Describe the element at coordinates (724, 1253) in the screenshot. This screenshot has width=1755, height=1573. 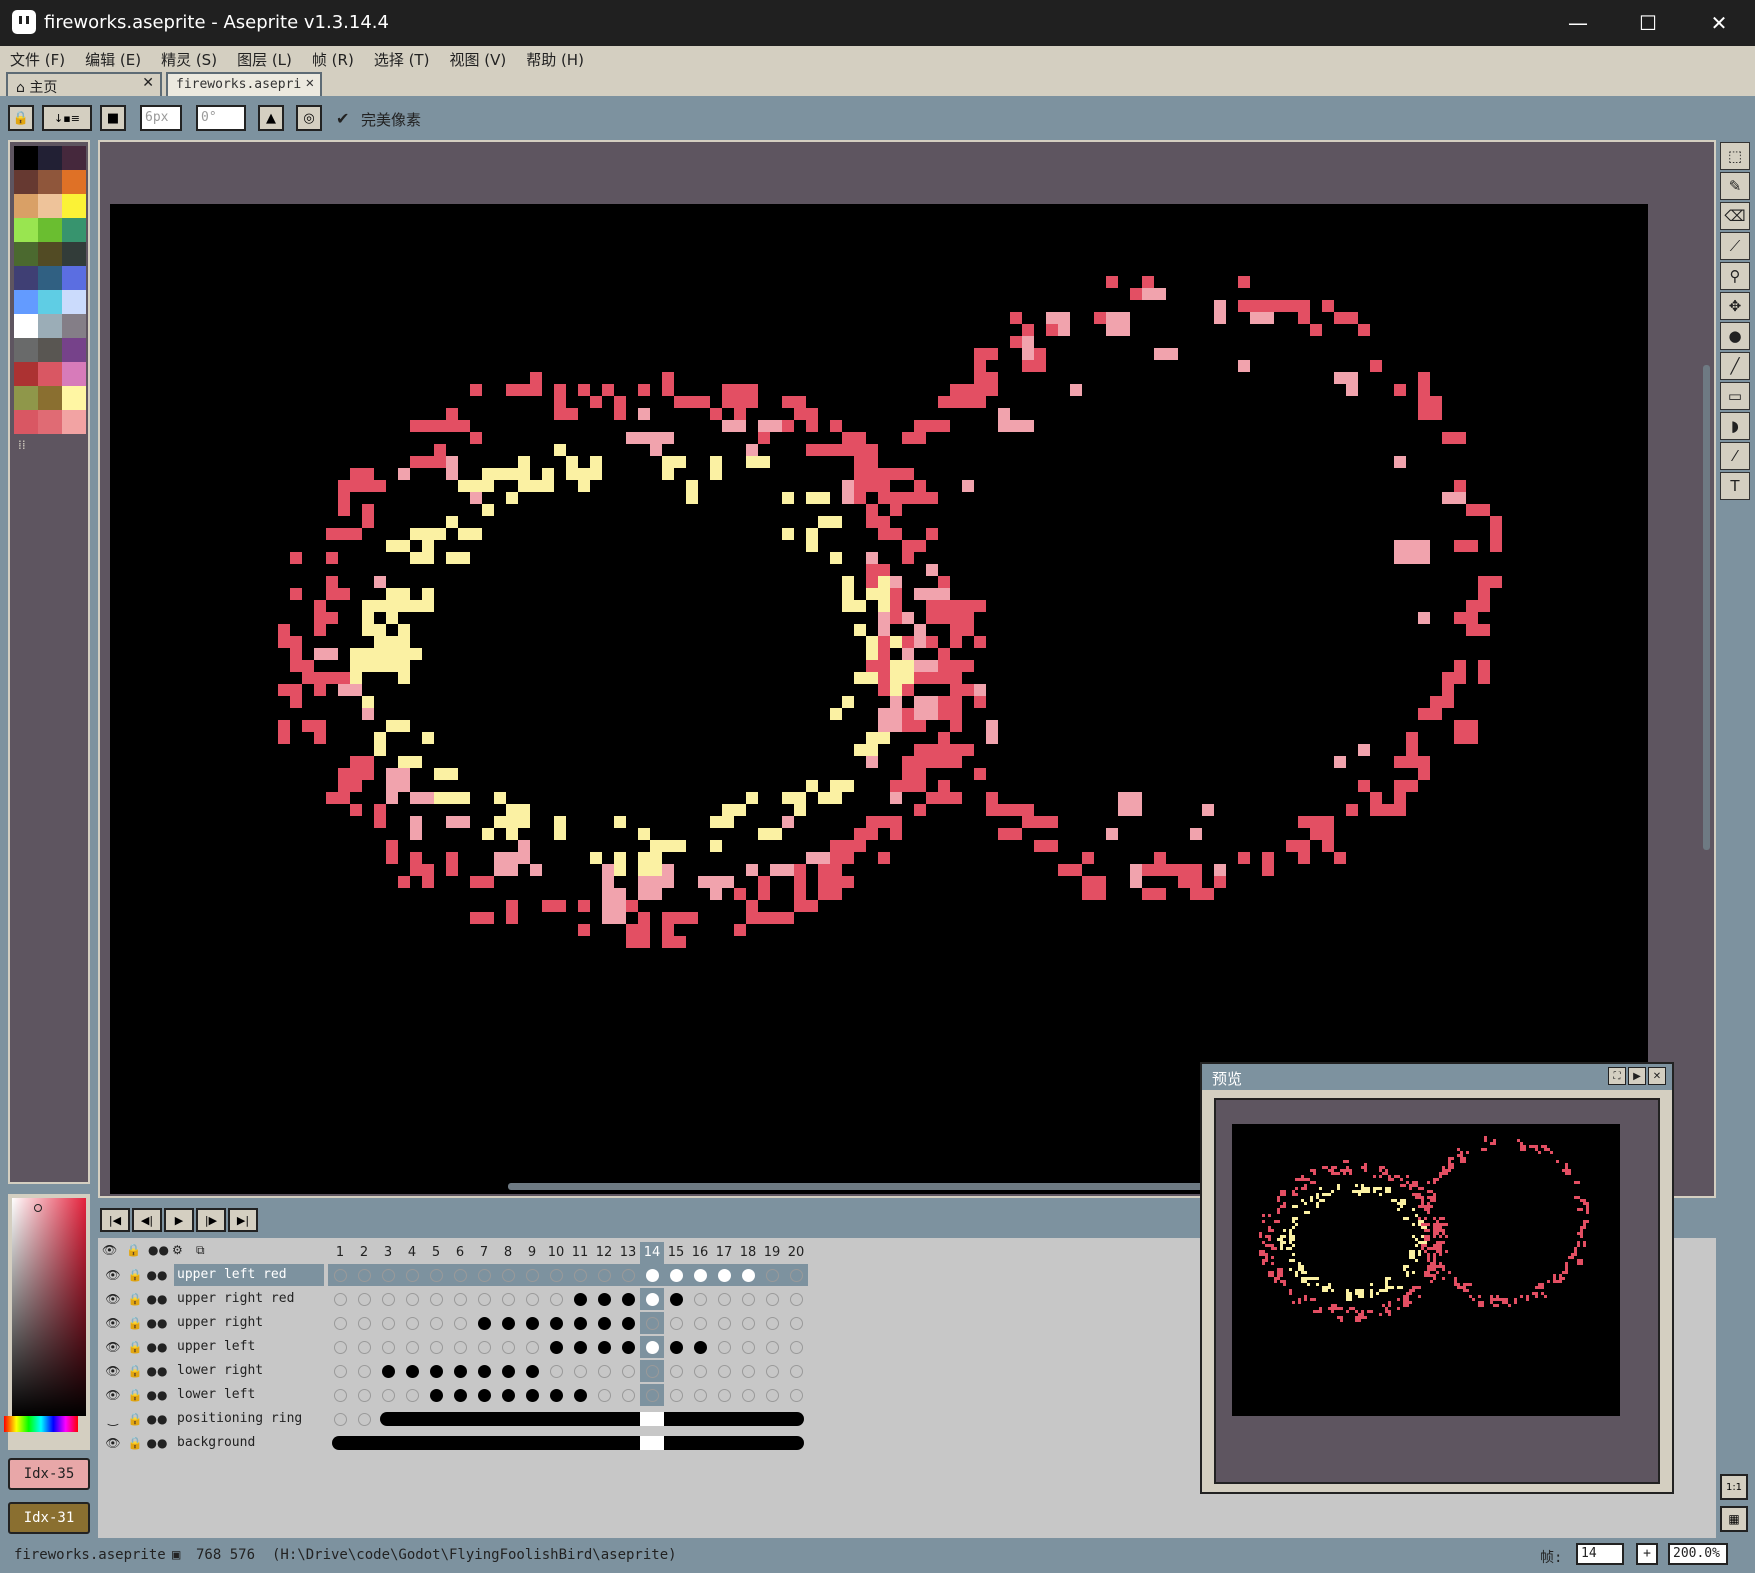
I see `frame-header: 17` at that location.